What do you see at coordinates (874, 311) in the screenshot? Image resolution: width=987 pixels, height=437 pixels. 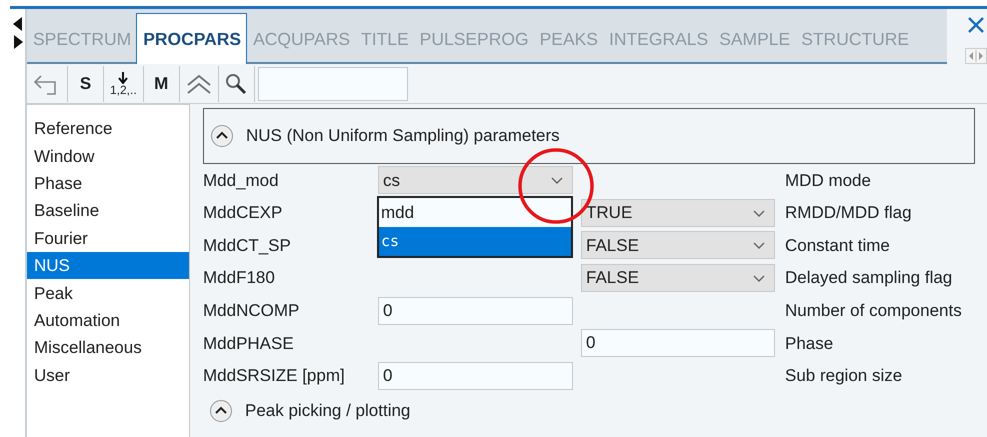 I see `parameter-description: Number of components` at bounding box center [874, 311].